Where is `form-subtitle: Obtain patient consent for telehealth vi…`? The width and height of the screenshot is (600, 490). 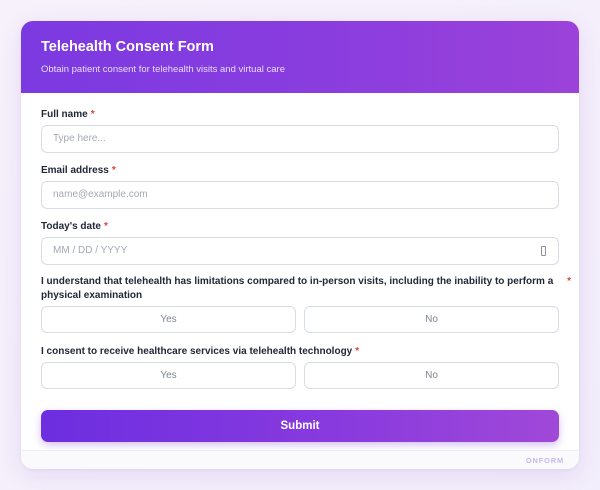 form-subtitle: Obtain patient consent for telehealth vi… is located at coordinates (163, 69).